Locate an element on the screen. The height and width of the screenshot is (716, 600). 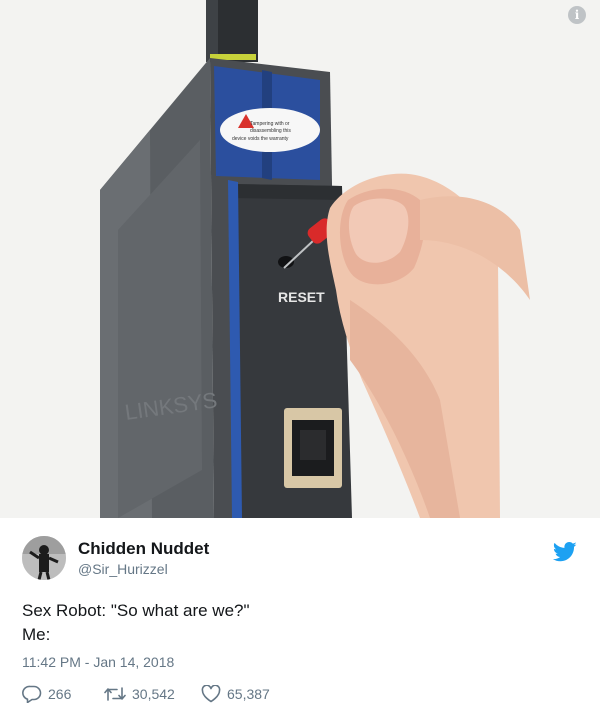
svg-text: disassembling this is located at coordinates (270, 131).